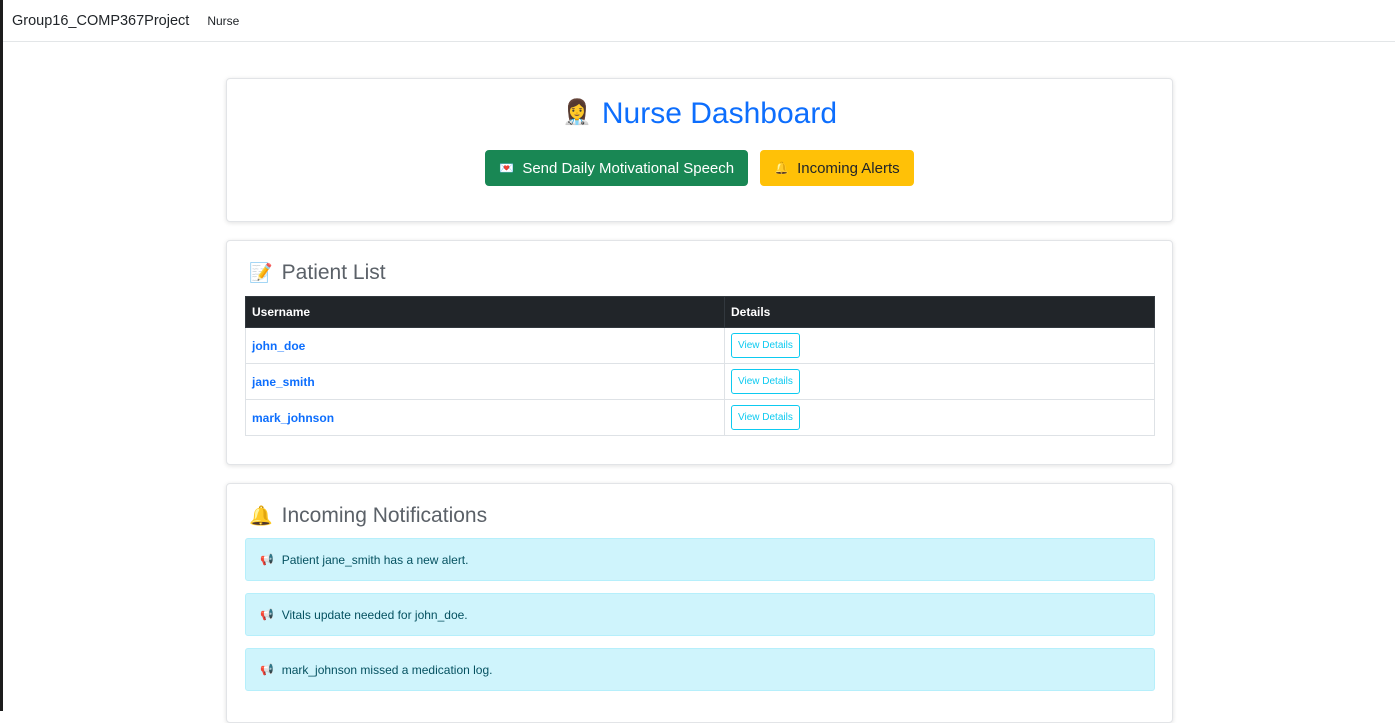 This screenshot has height=723, width=1395. What do you see at coordinates (699, 21) in the screenshot?
I see `navbar: Group16_COMP367Project Nurse` at bounding box center [699, 21].